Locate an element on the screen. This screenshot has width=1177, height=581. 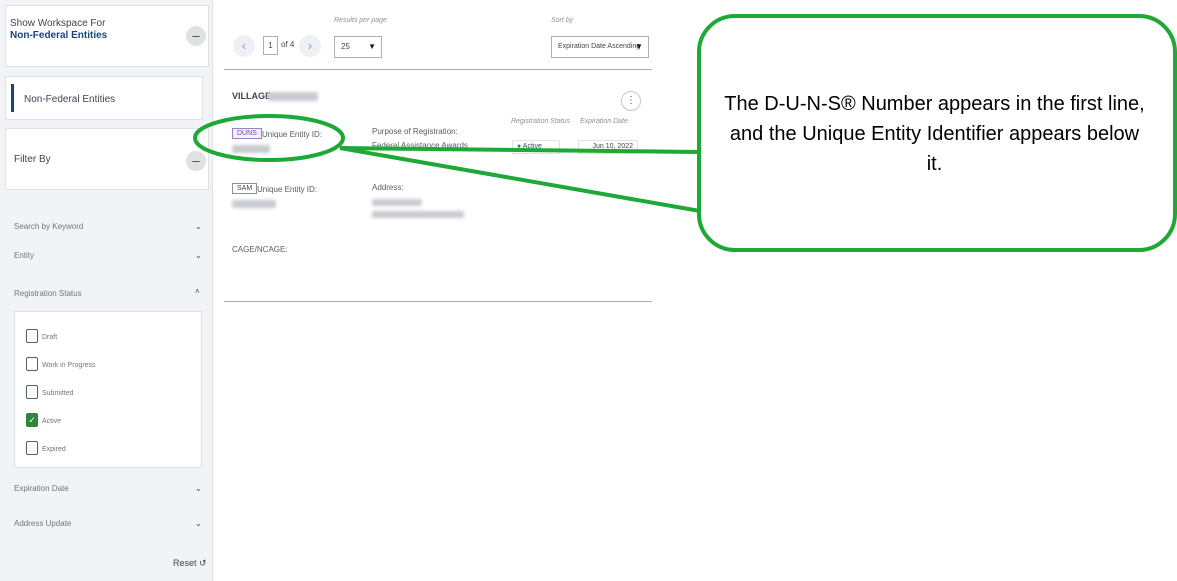
highlight-ellipse is located at coordinates (269, 138).